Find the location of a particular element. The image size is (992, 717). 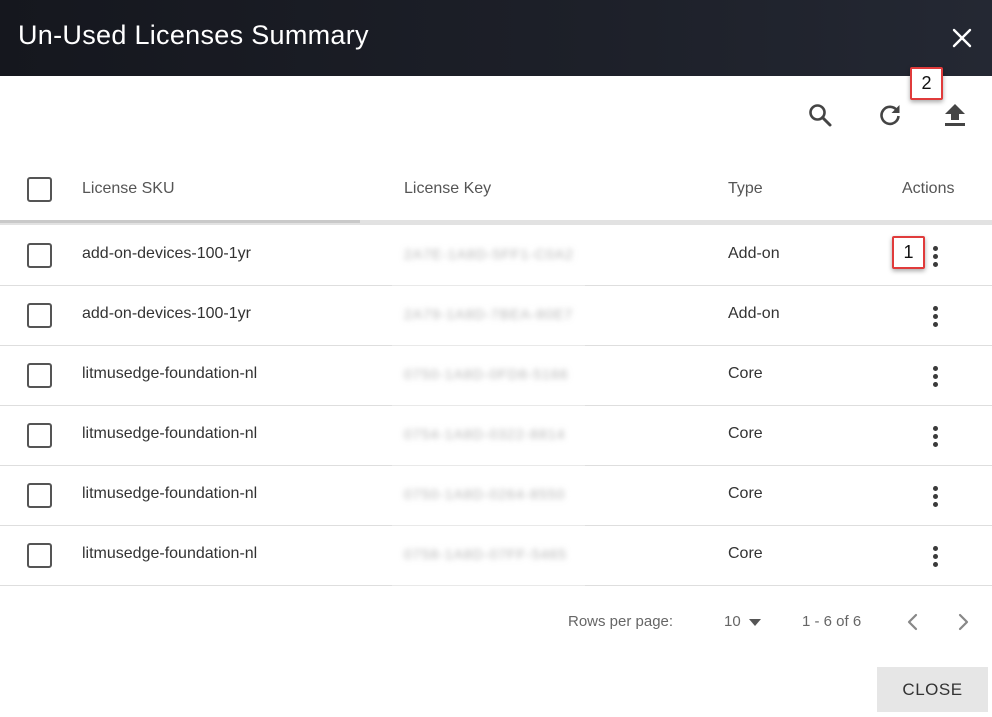

page-range: 1 - 6 of 6 is located at coordinates (832, 621).